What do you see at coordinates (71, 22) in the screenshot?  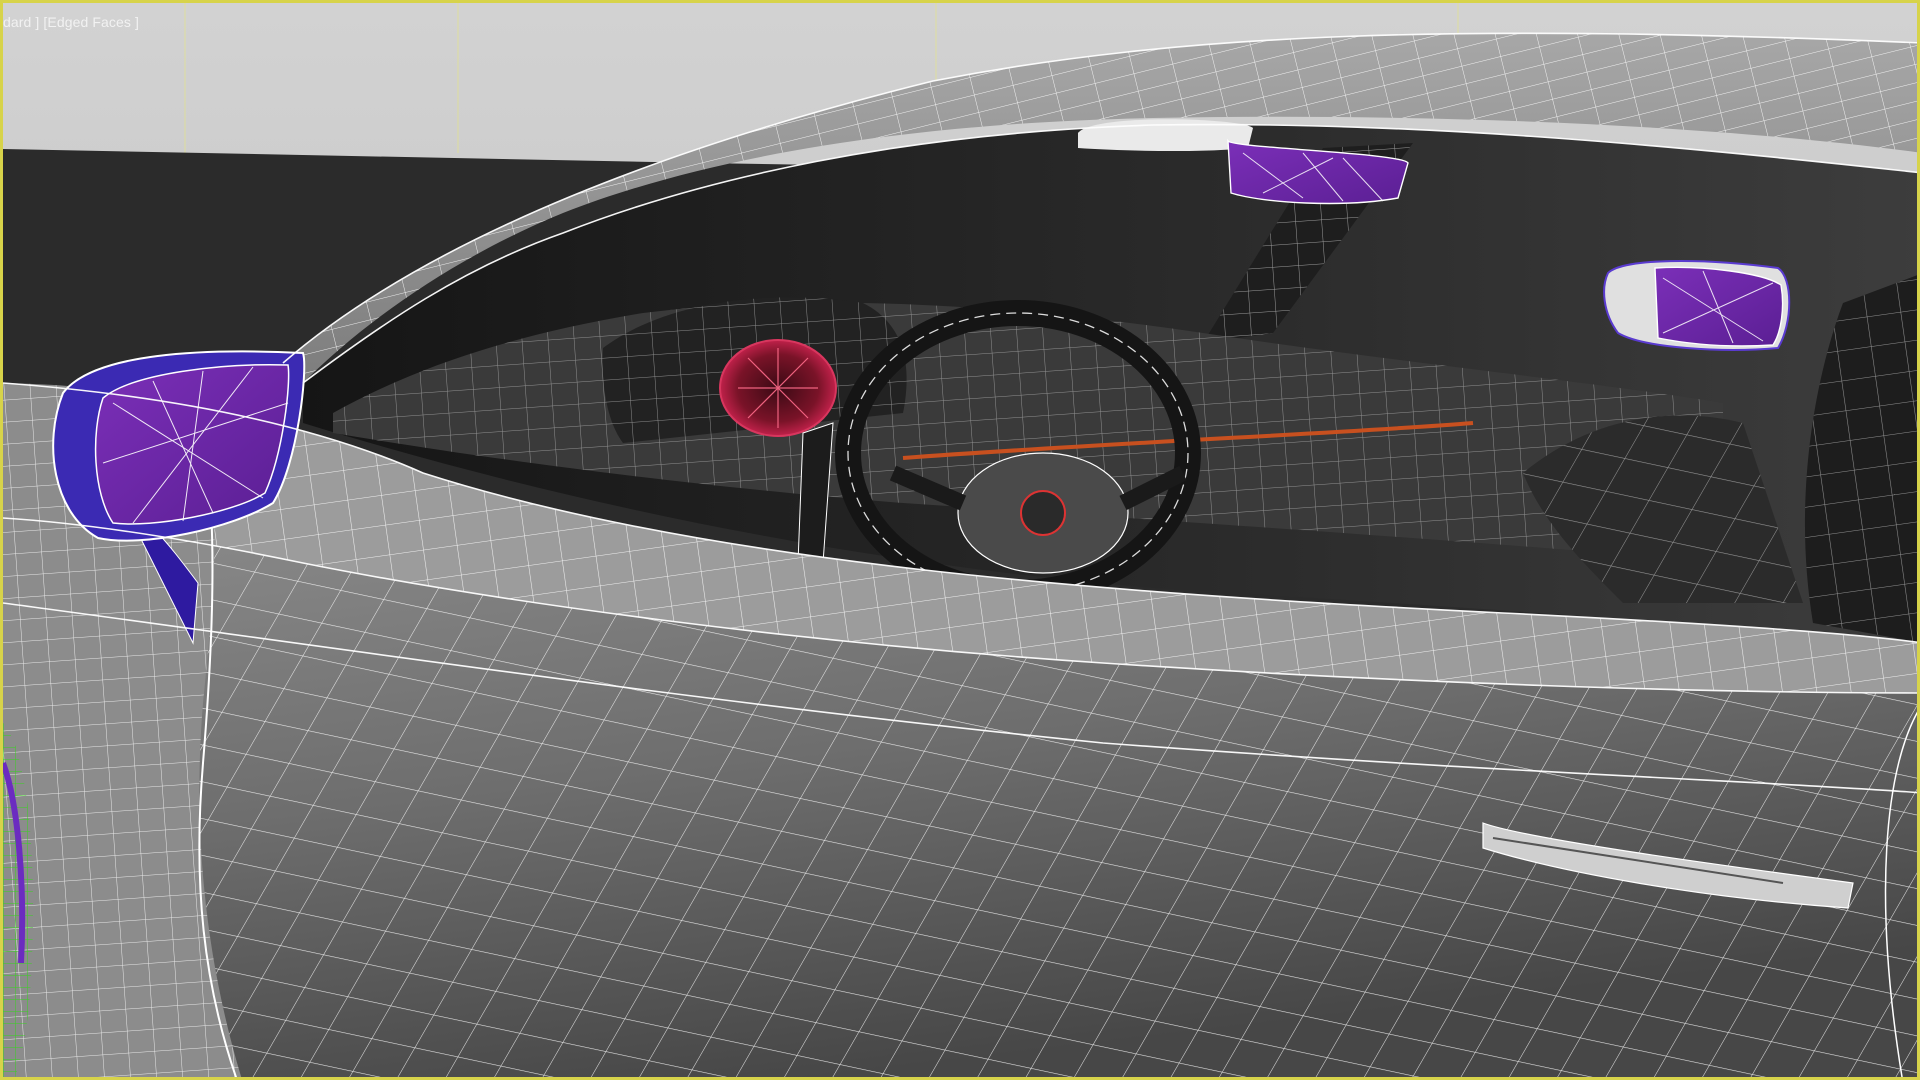 I see `viewport-label: dard ] [Edged Faces ]` at bounding box center [71, 22].